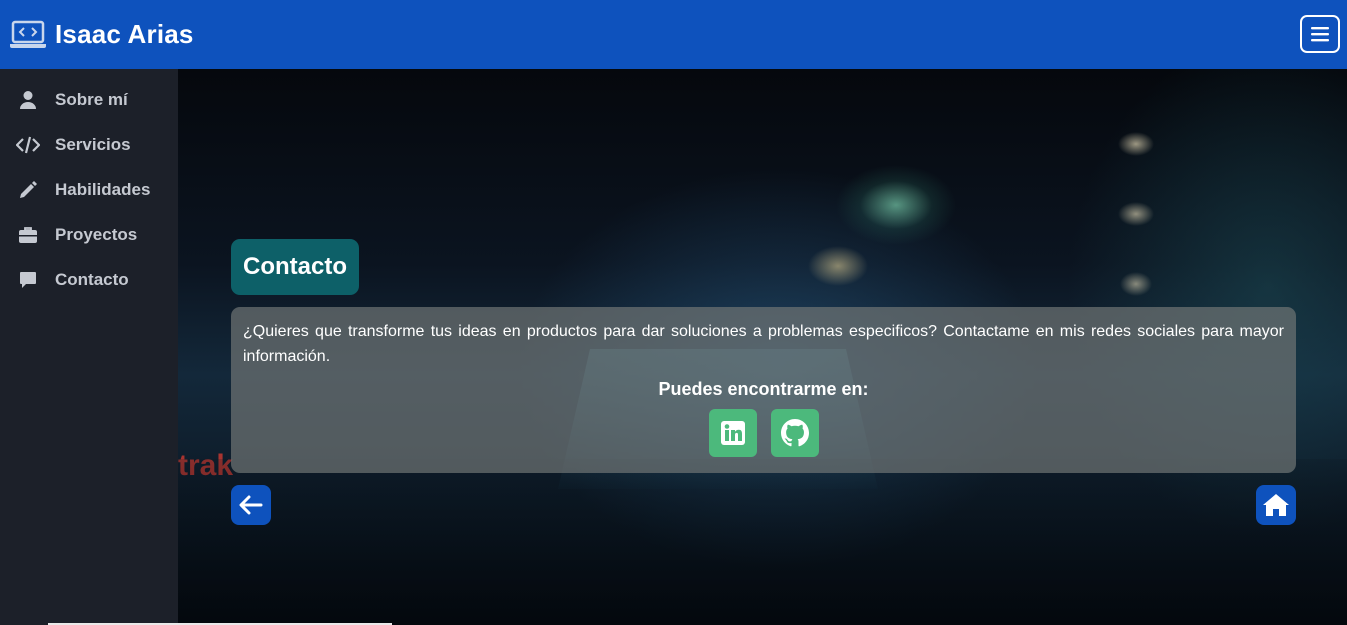  I want to click on back-button, so click(251, 505).